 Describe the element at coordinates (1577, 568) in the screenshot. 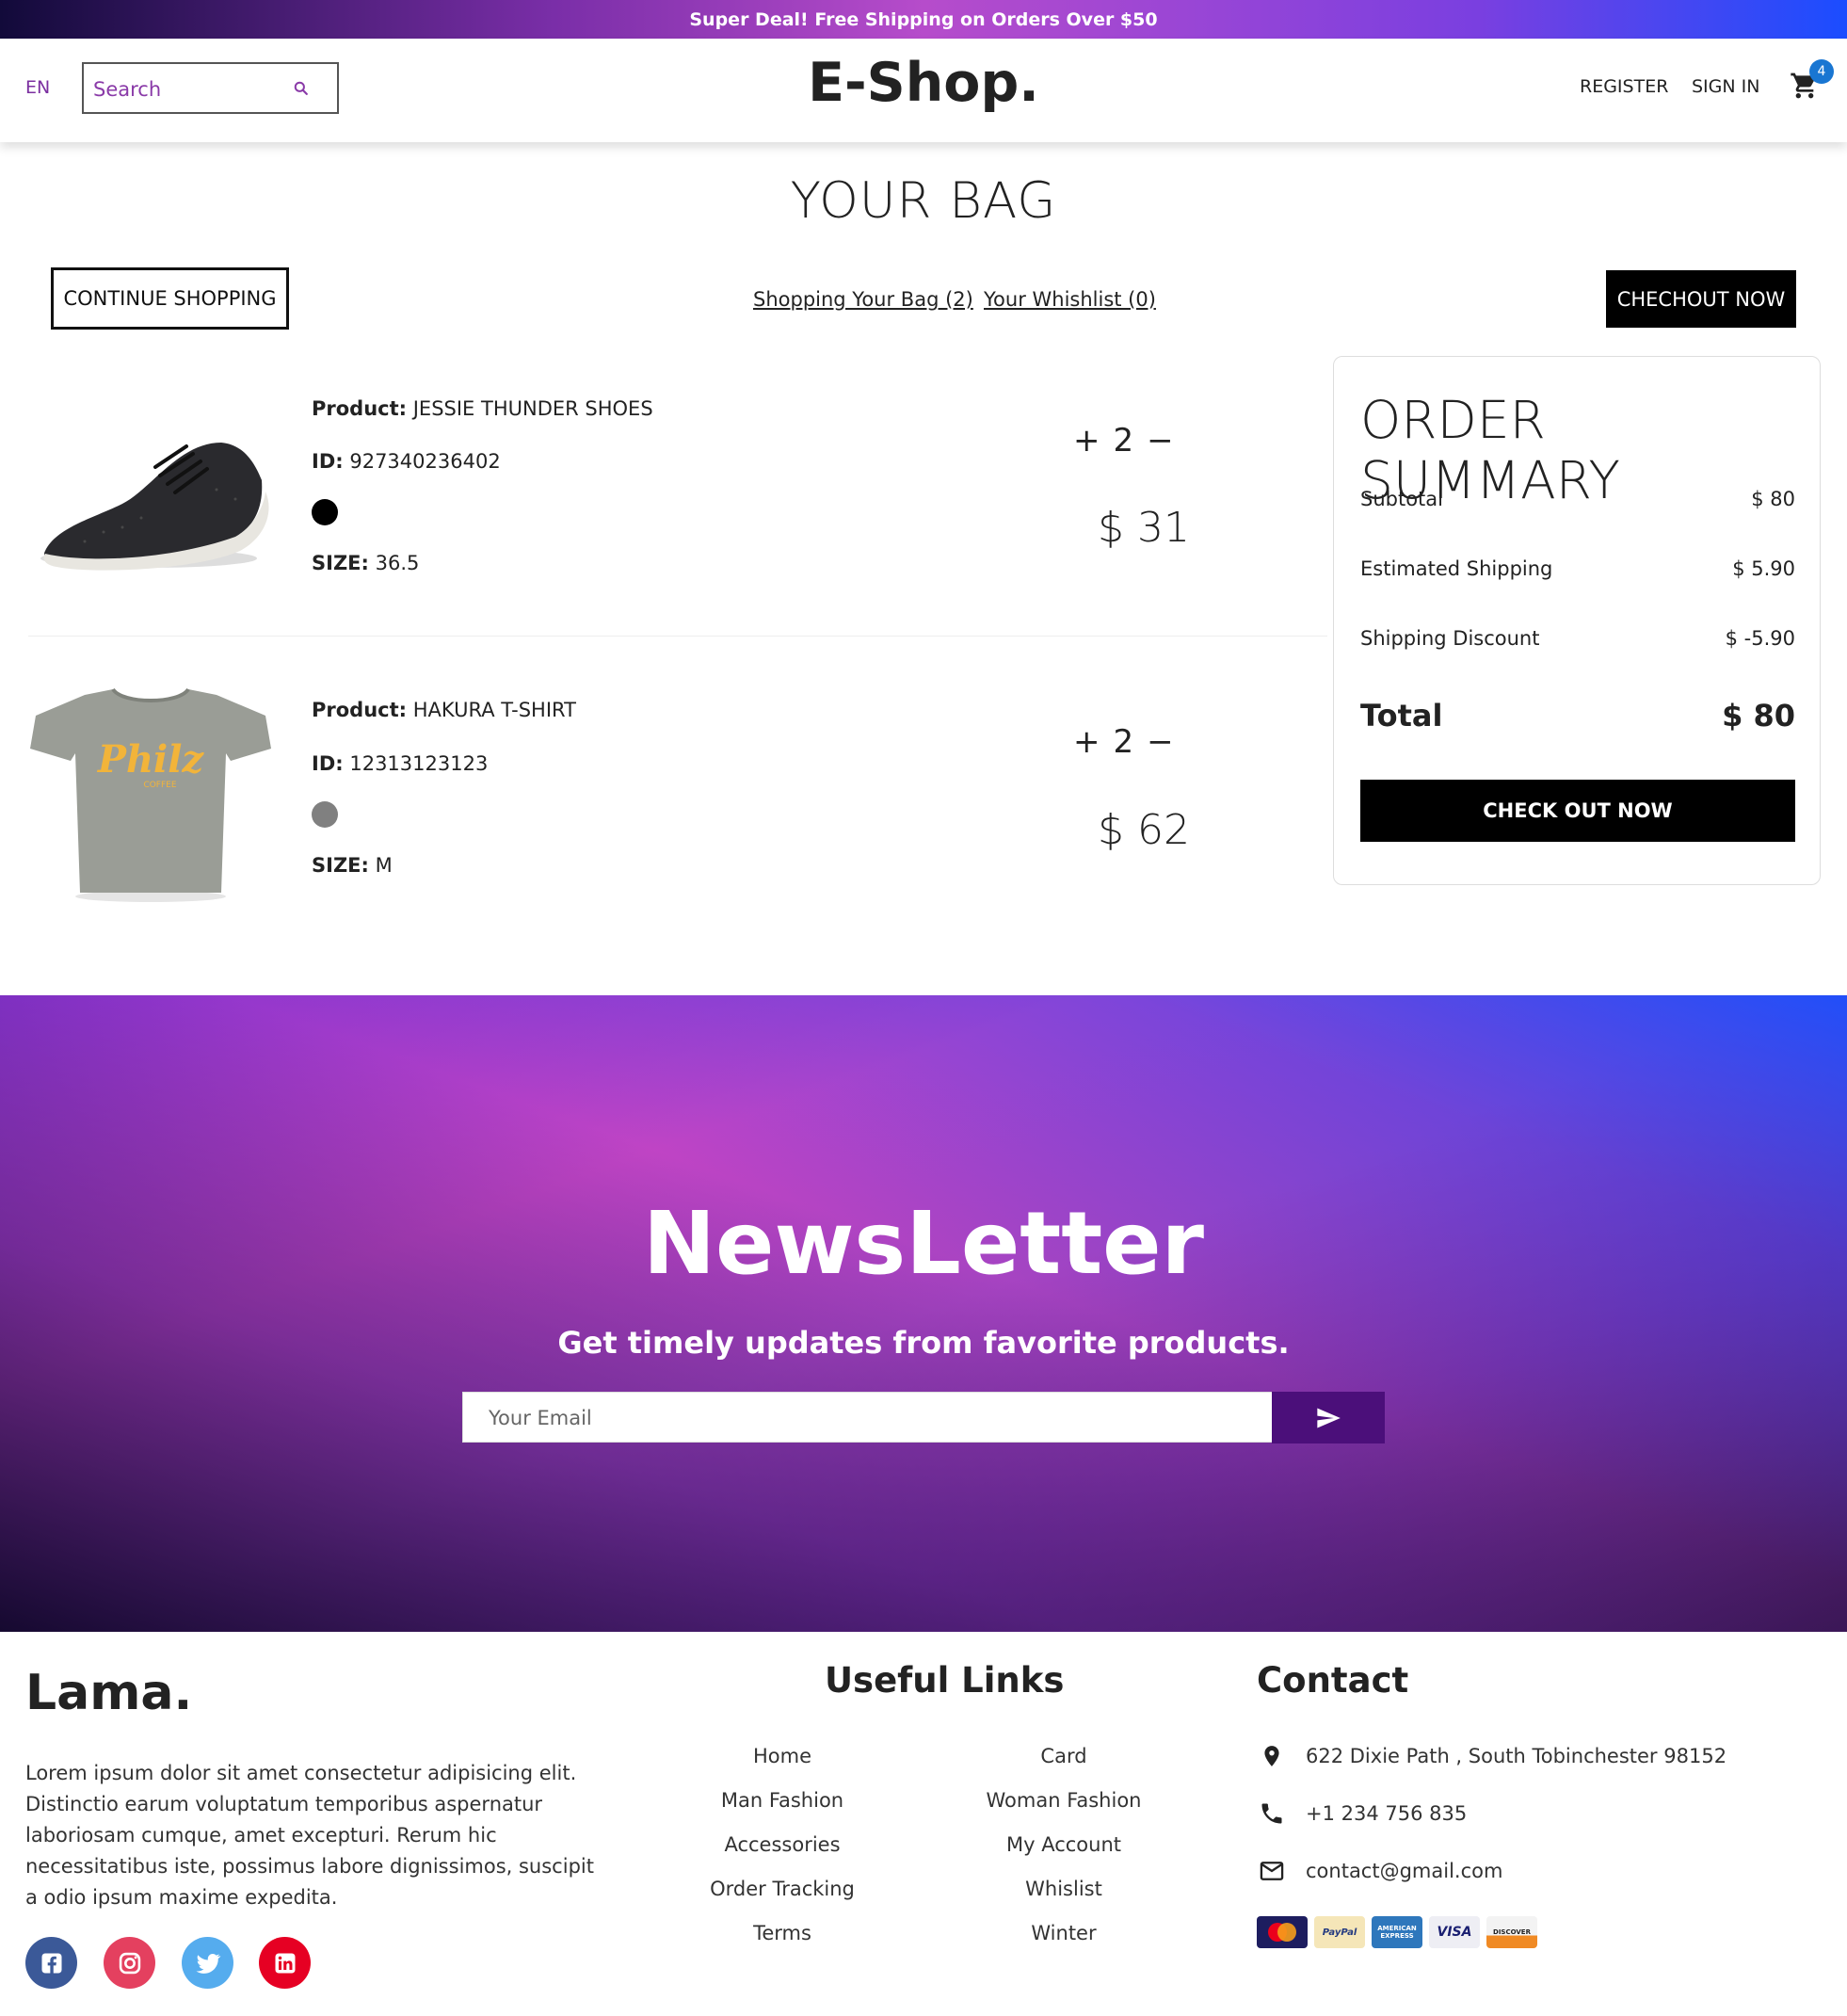

I see `summary-row-shipping: Estimated Shipping $ 5.90` at that location.